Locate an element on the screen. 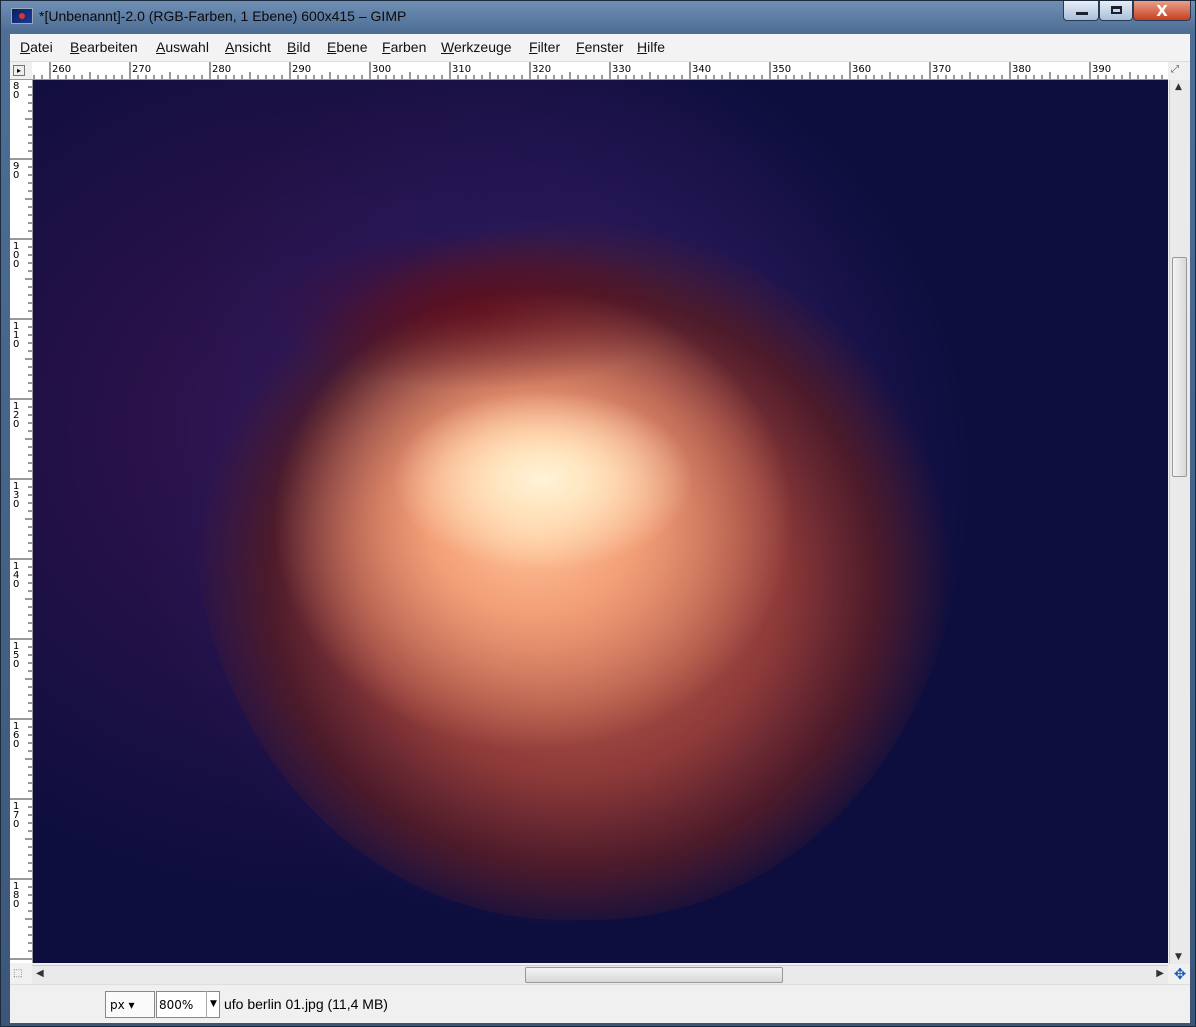  ruler-label: 380 is located at coordinates (1021, 69).